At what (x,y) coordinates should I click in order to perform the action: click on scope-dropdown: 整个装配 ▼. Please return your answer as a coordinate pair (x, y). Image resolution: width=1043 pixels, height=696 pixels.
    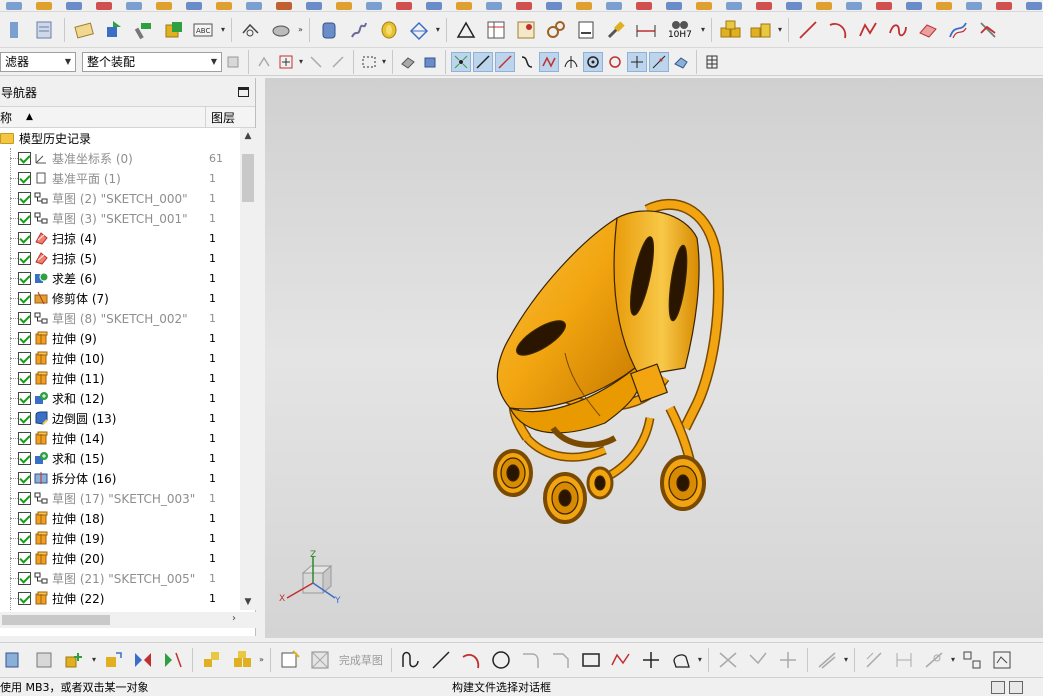
    Looking at the image, I should click on (152, 61).